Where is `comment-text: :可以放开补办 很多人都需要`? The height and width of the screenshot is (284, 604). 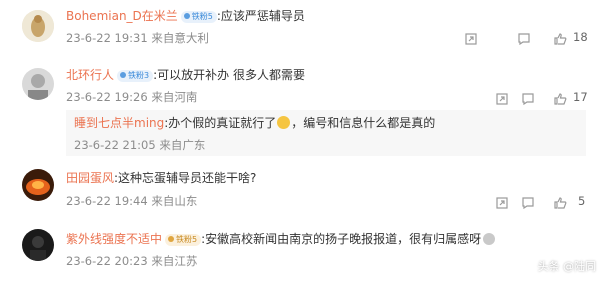 comment-text: :可以放开补办 很多人都需要 is located at coordinates (229, 75).